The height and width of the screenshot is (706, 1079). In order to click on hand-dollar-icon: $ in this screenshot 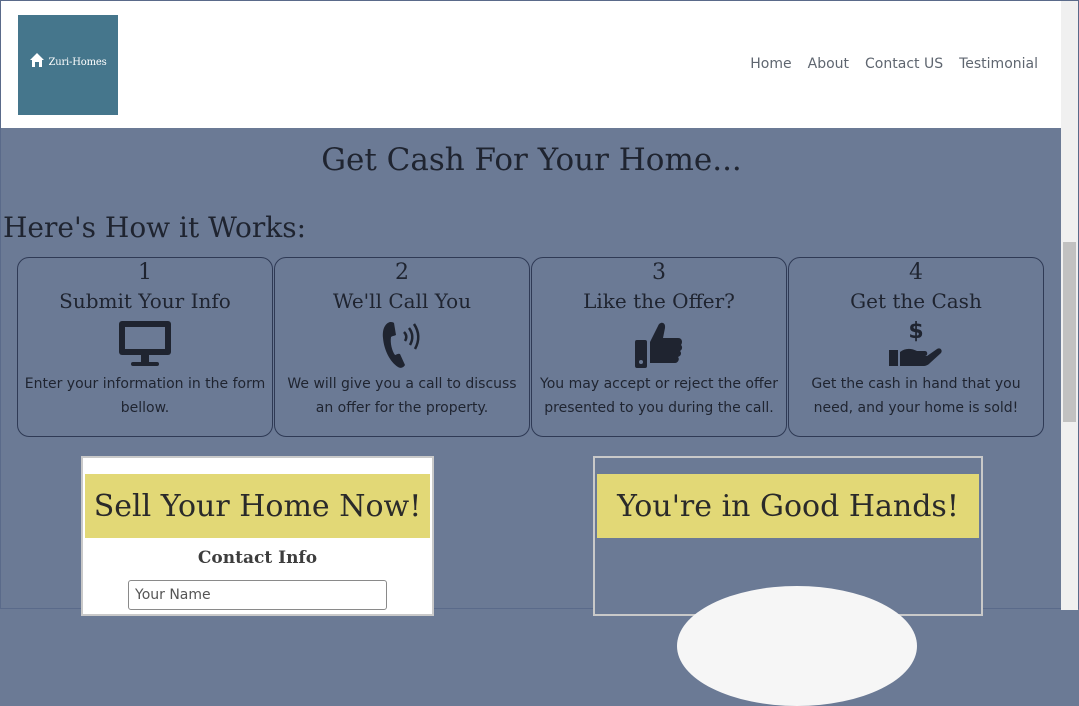, I will do `click(916, 344)`.